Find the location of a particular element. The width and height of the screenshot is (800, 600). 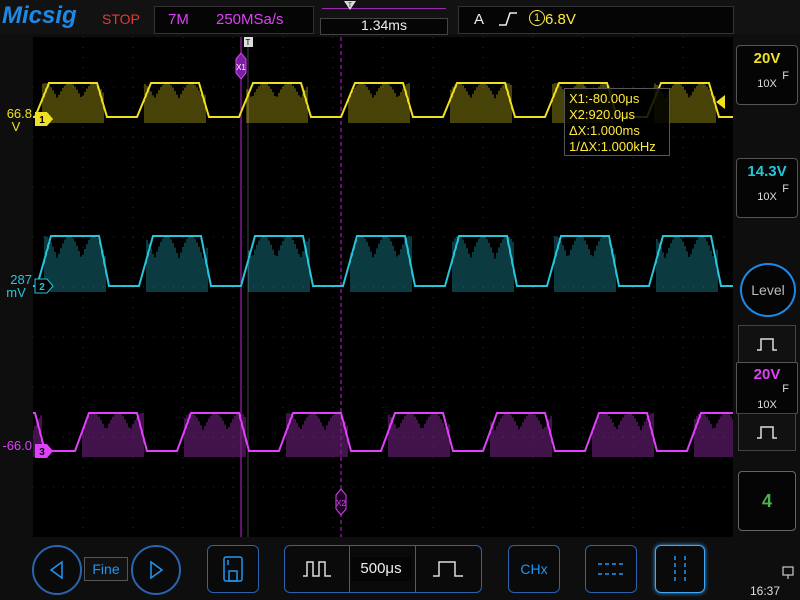

level-button: Level is located at coordinates (768, 290).